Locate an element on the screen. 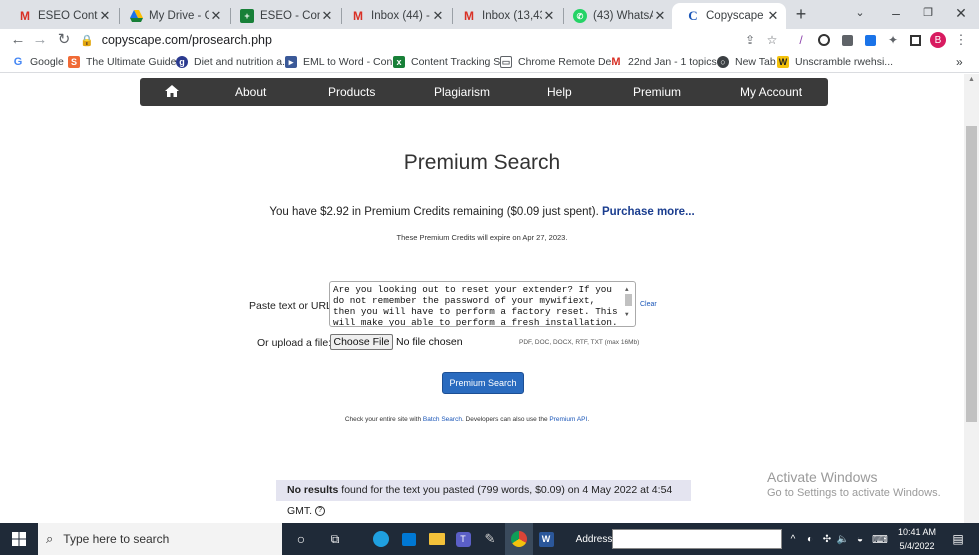 The width and height of the screenshot is (979, 555). choose-file-button: Choose File is located at coordinates (361, 342).